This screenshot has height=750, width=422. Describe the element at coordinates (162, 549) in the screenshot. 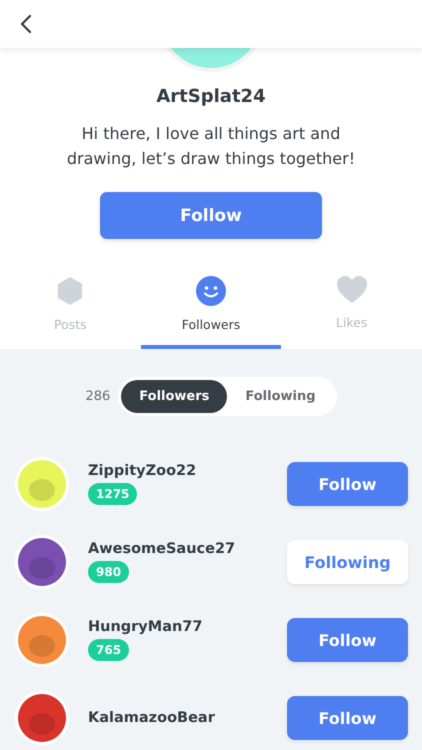

I see `username: AwesomeSauce27` at that location.